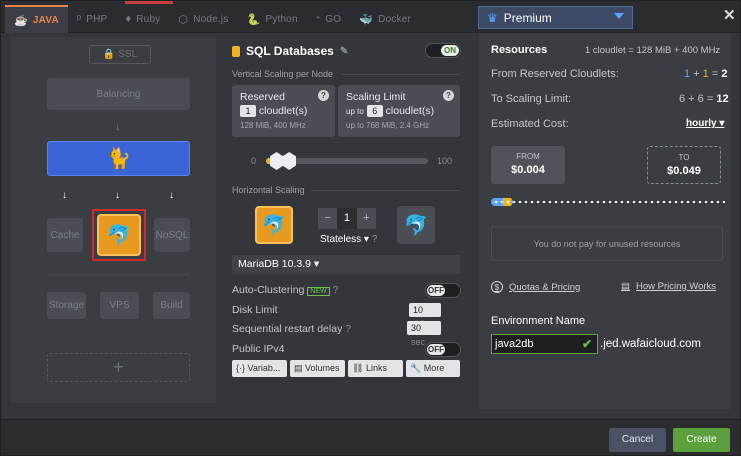 This screenshot has height=456, width=741. Describe the element at coordinates (375, 368) in the screenshot. I see `links-button: ⛓ Links` at that location.